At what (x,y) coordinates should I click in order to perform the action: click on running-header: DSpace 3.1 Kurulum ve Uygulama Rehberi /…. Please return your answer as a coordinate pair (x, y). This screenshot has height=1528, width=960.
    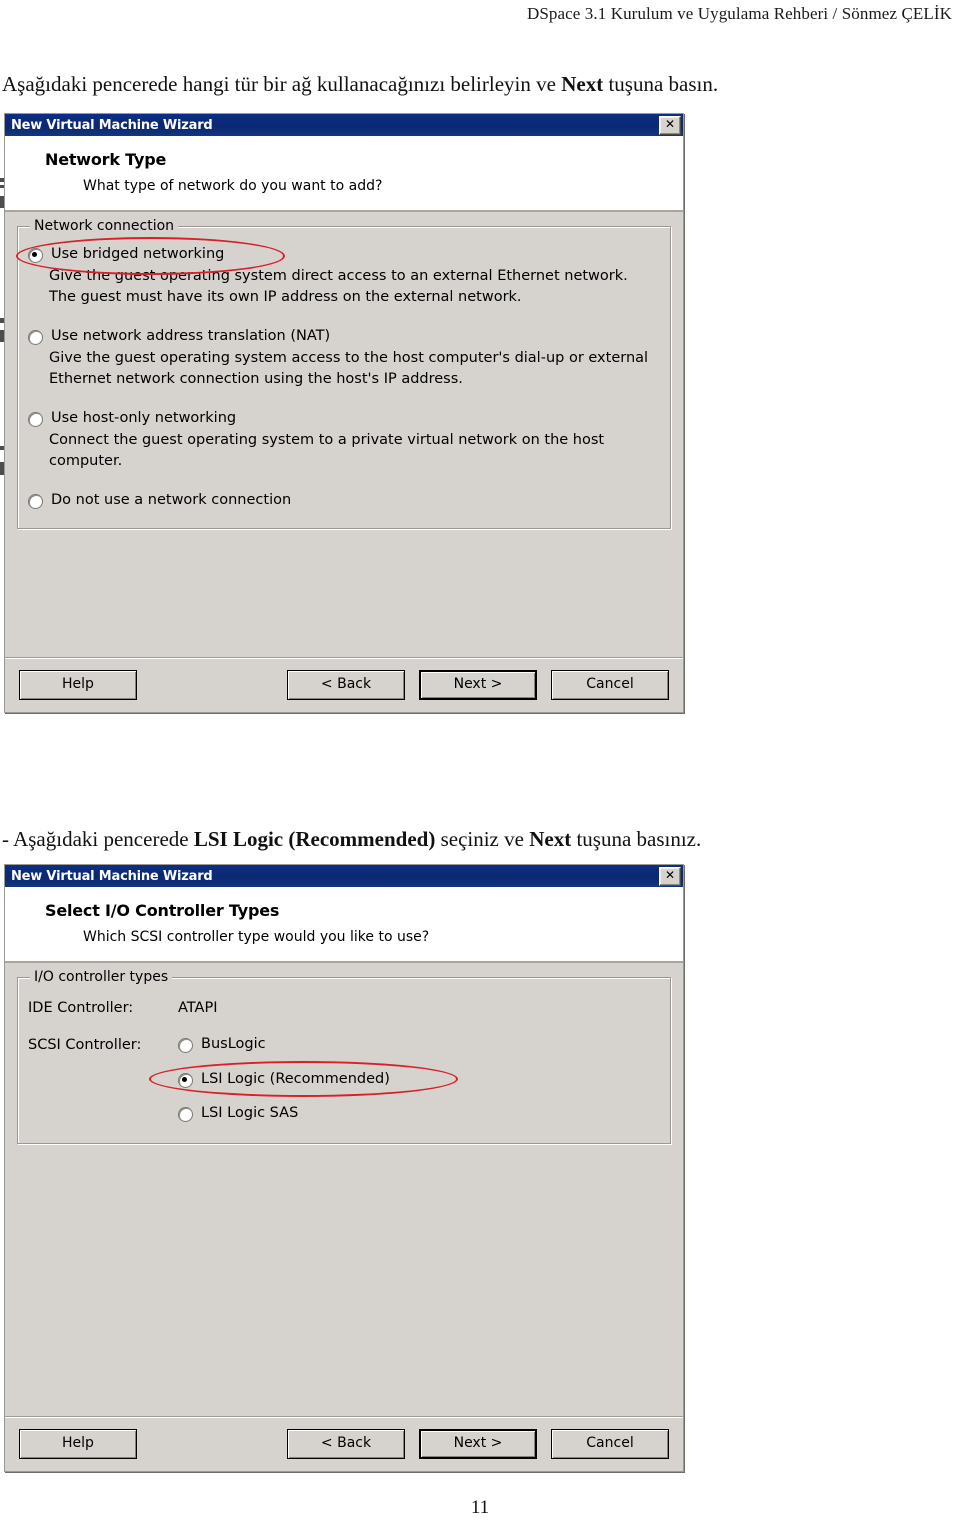
    Looking at the image, I should click on (739, 13).